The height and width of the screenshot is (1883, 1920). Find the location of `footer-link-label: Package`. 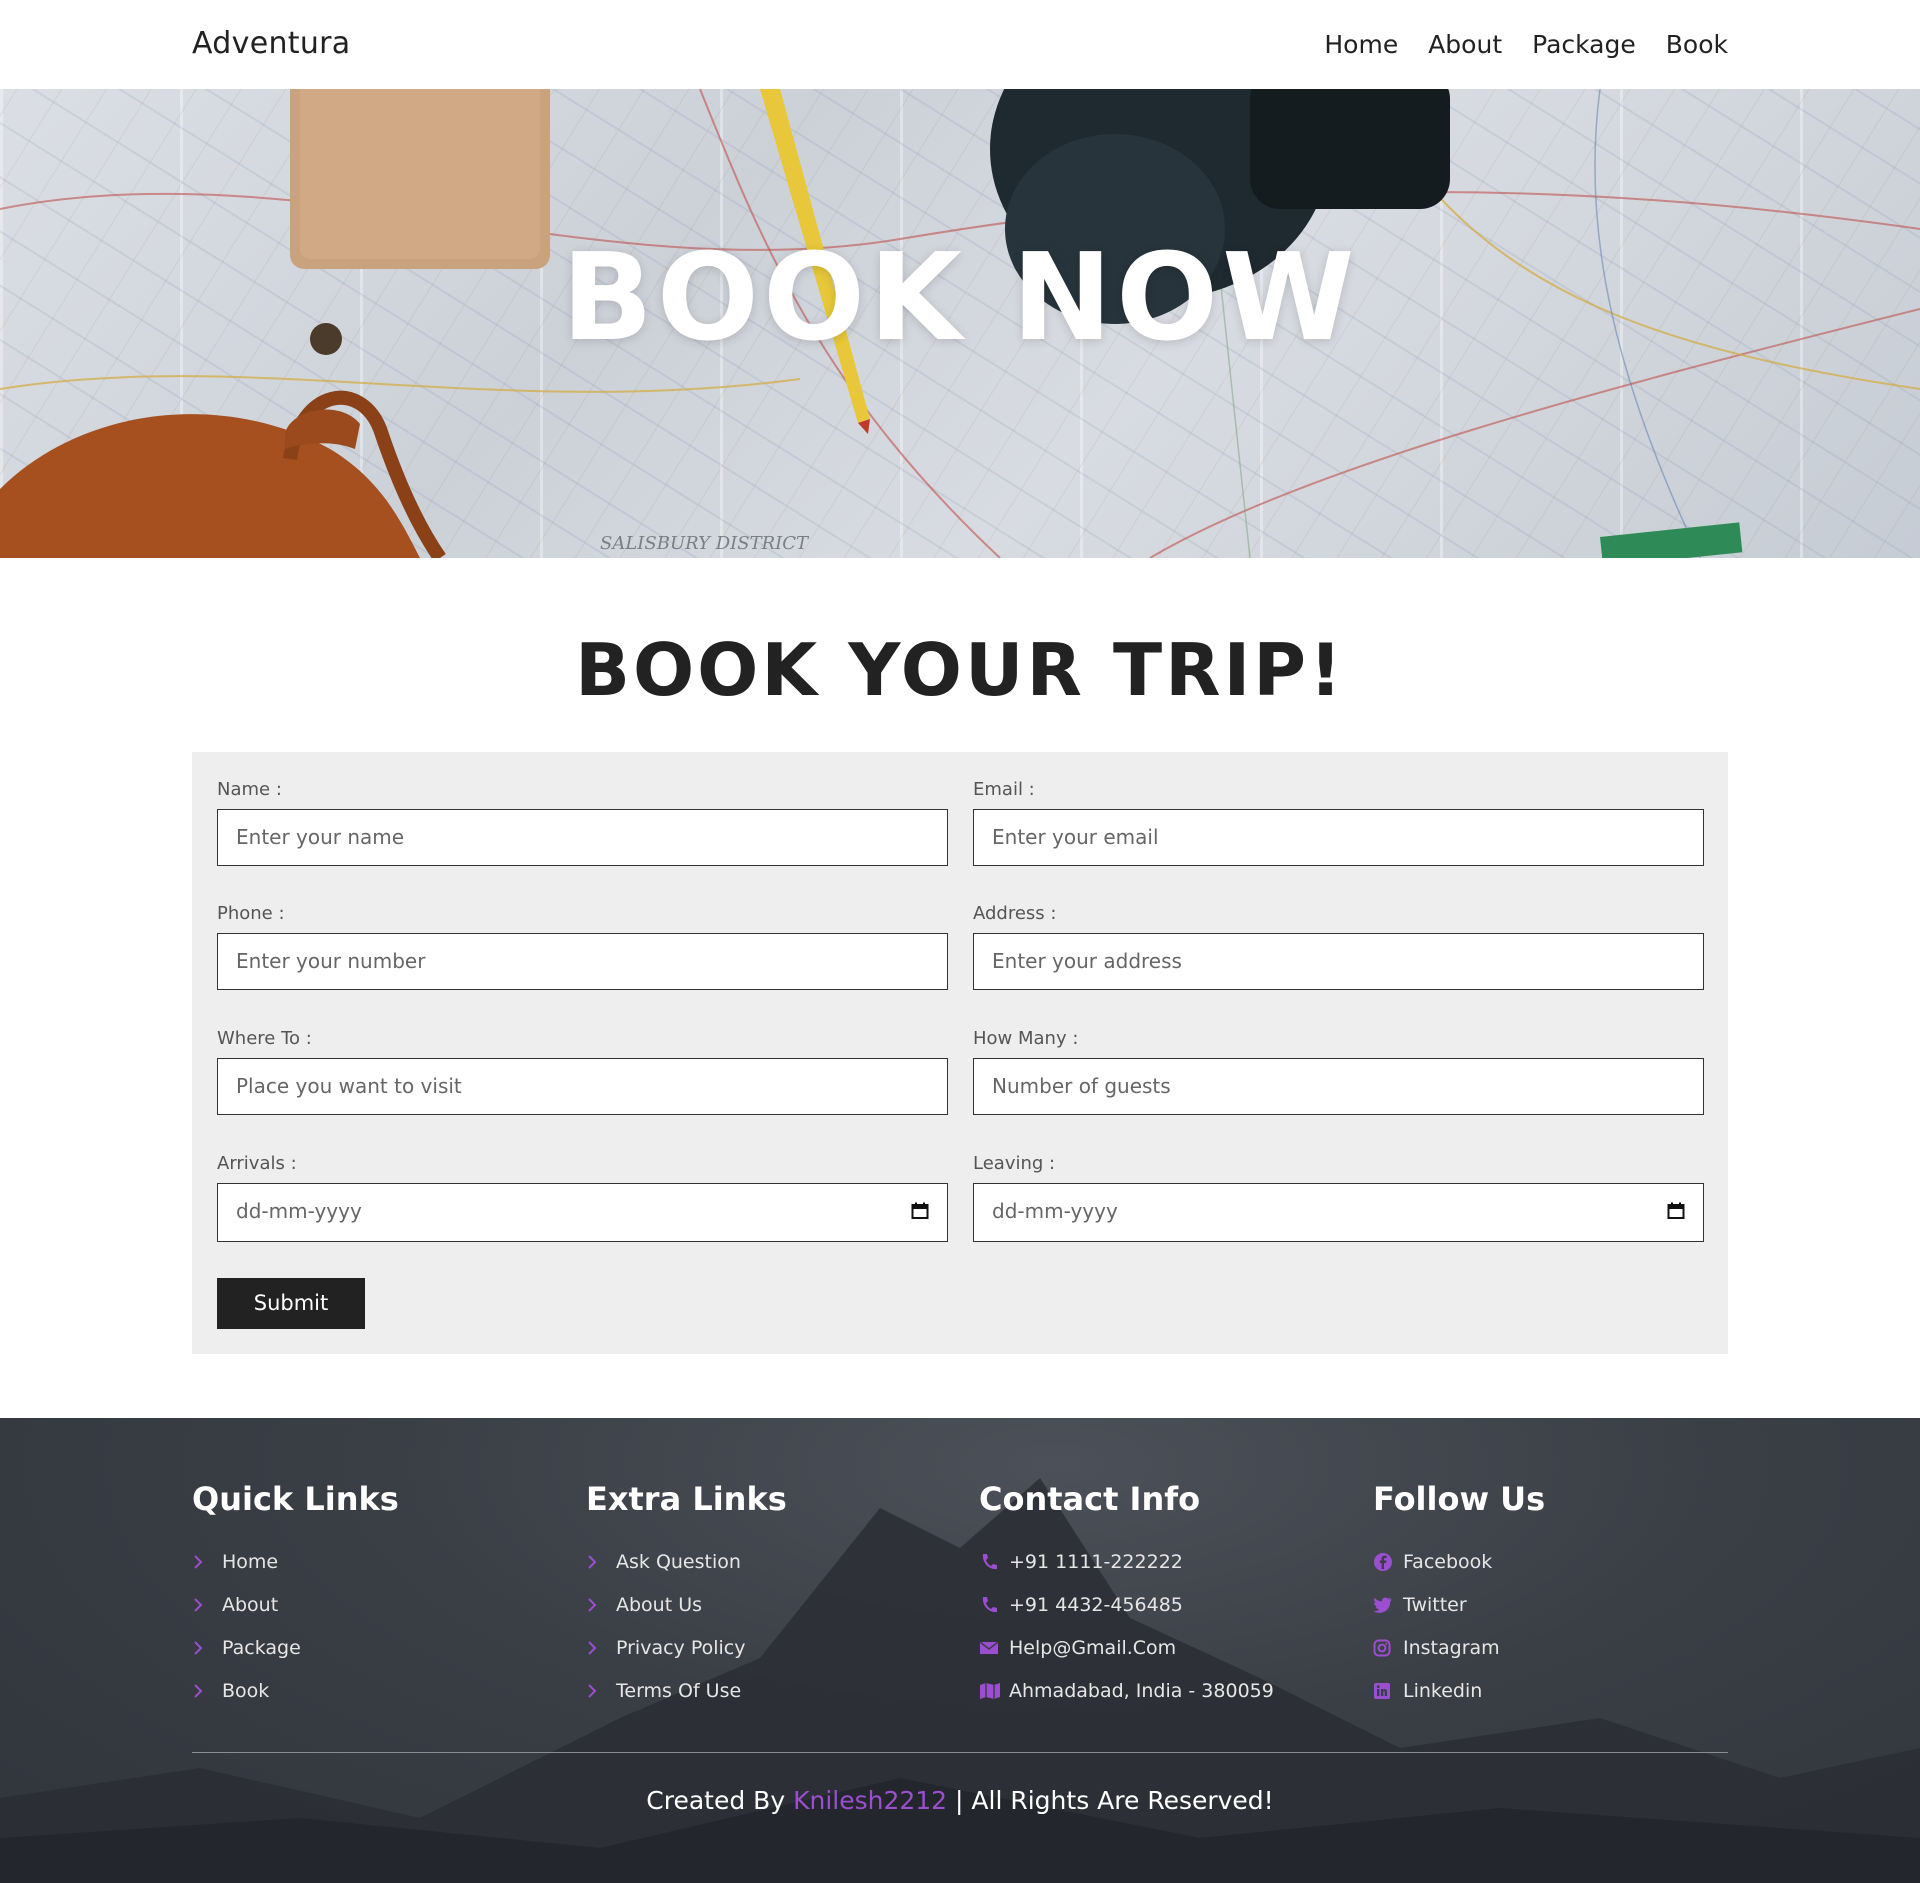

footer-link-label: Package is located at coordinates (261, 1647).